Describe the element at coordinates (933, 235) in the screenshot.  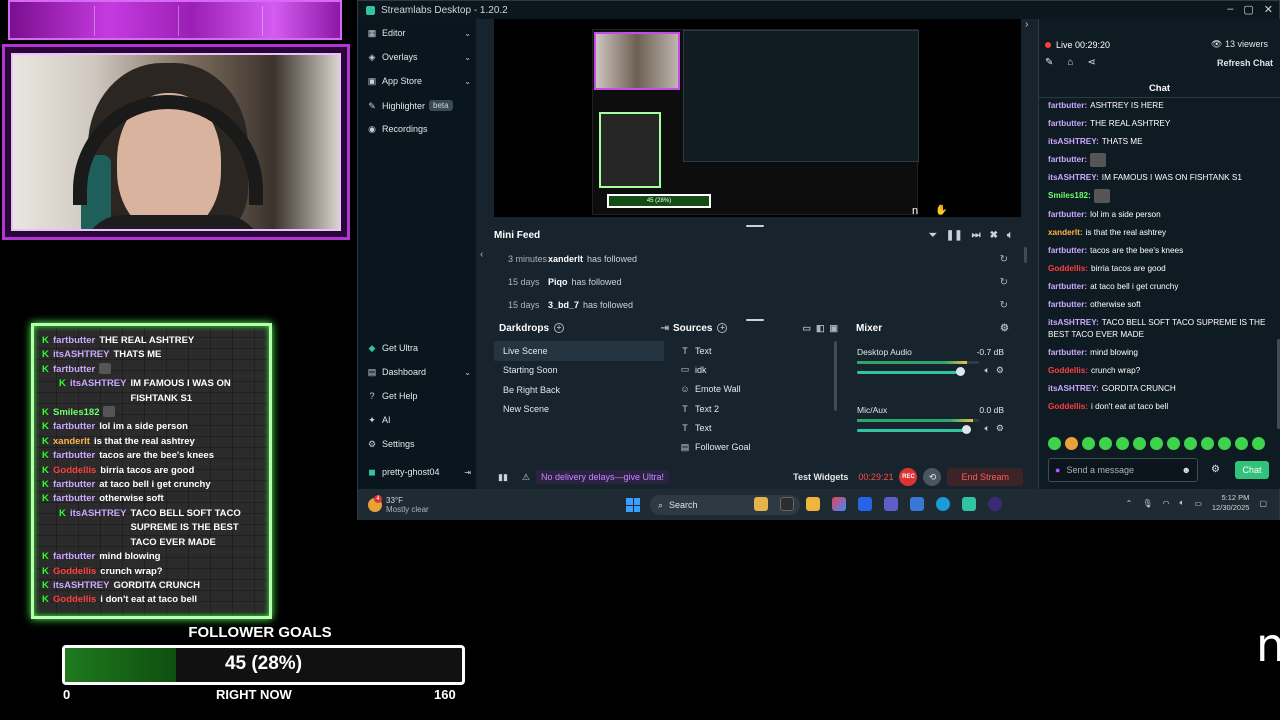
I see `filter-icon: ⏷` at that location.